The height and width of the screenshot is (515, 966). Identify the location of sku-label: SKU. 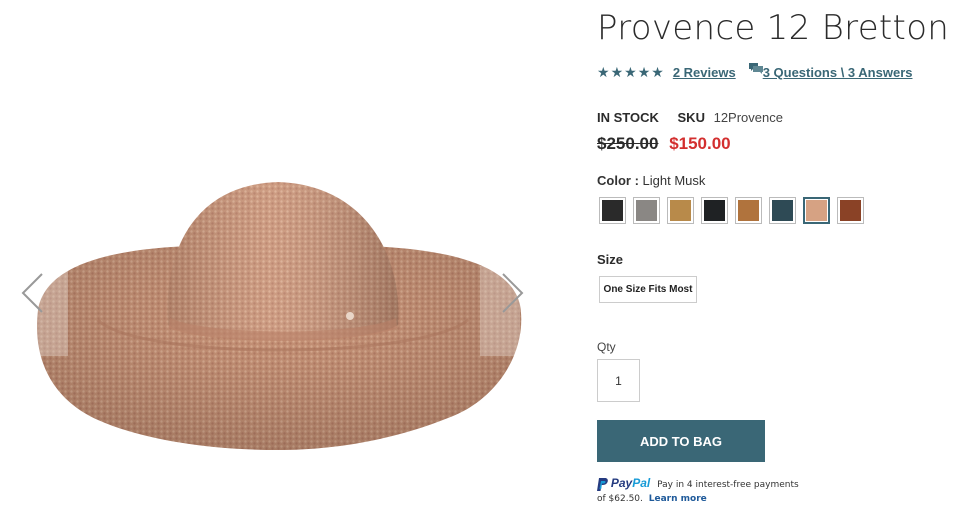
(691, 117).